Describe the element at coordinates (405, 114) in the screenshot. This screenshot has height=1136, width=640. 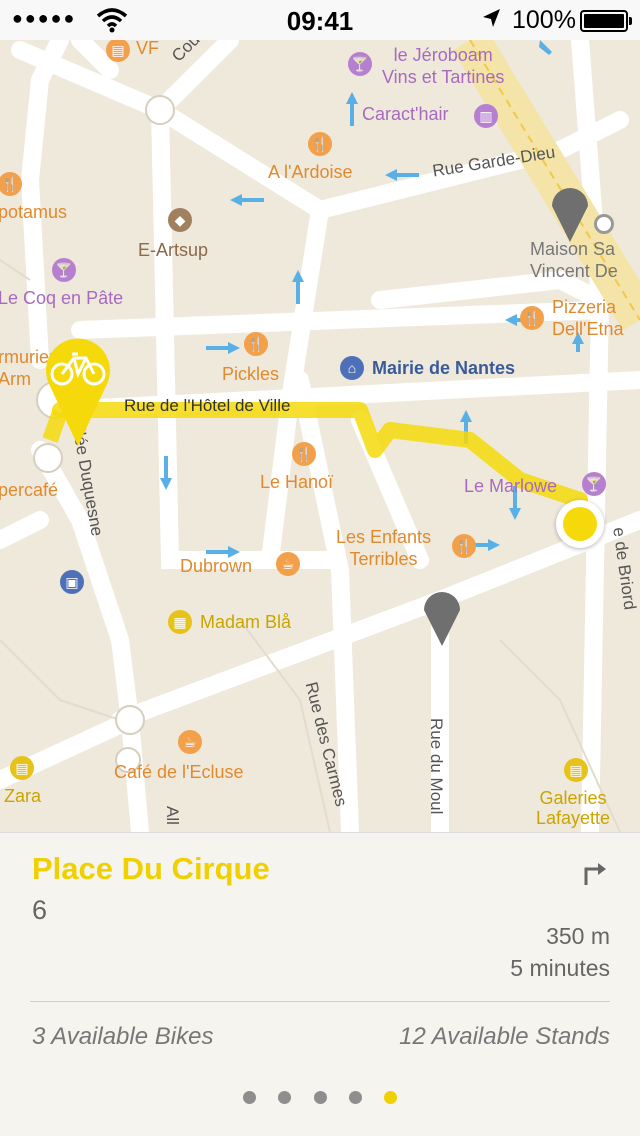
I see `poi-caracthair: Caract'hair` at that location.